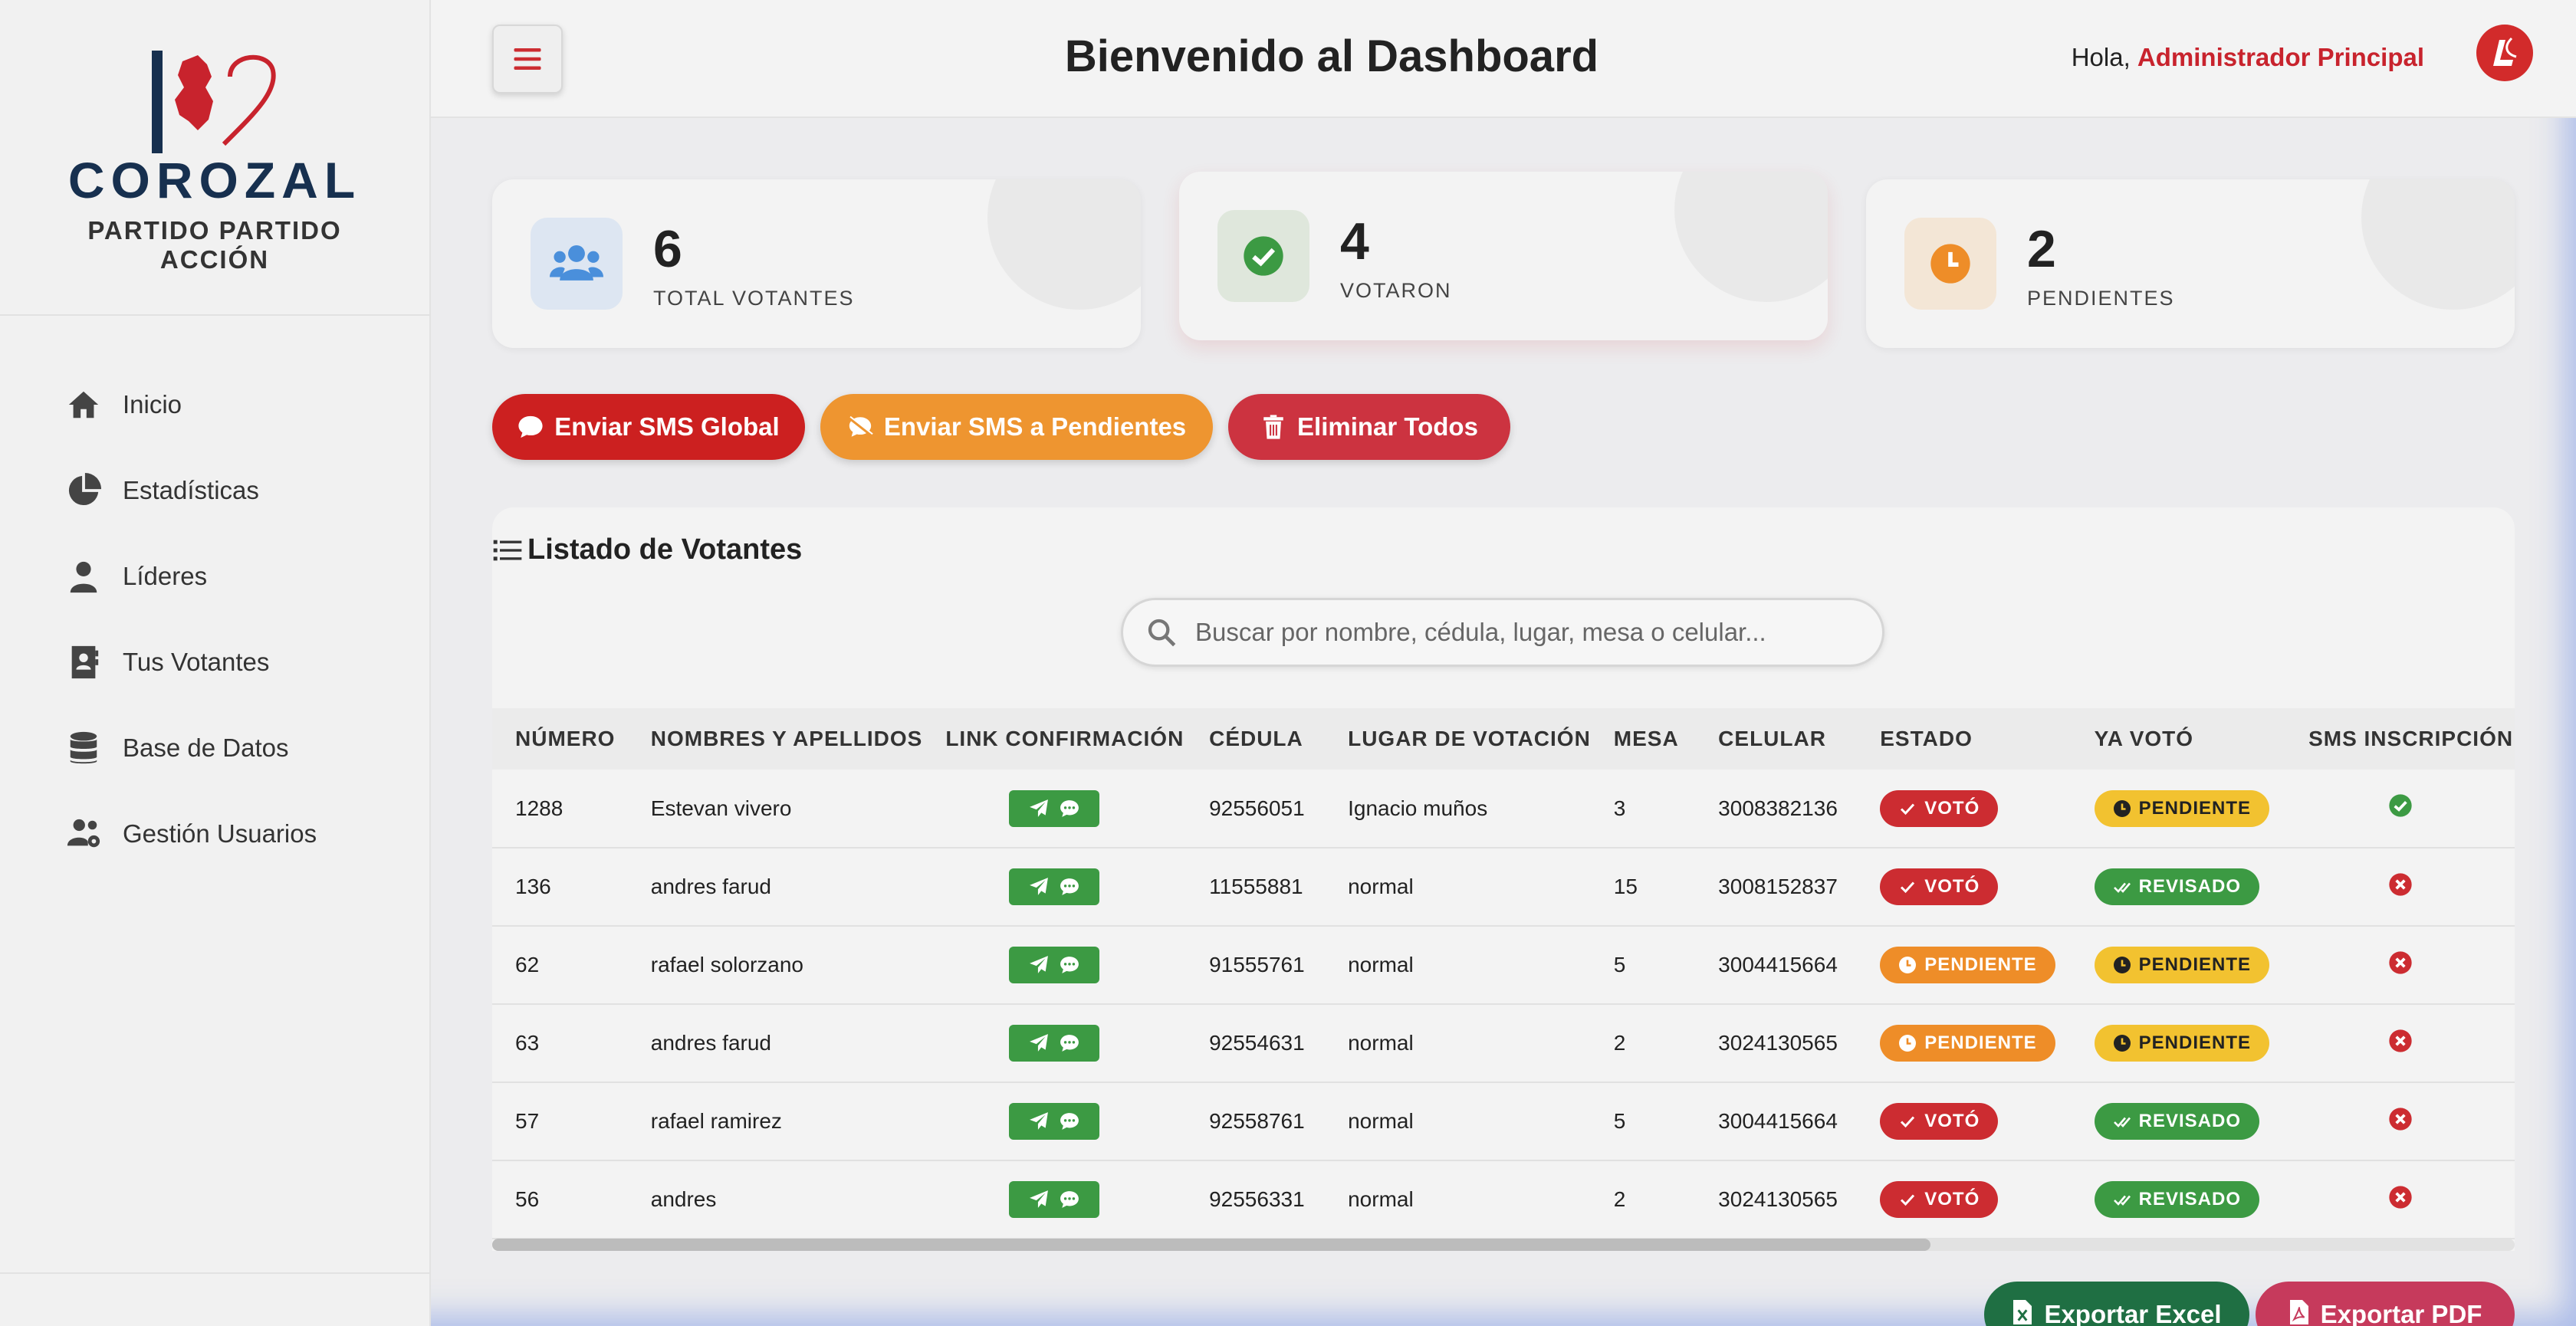 This screenshot has height=1326, width=2576. I want to click on cell-mesa: 5, so click(1619, 1121).